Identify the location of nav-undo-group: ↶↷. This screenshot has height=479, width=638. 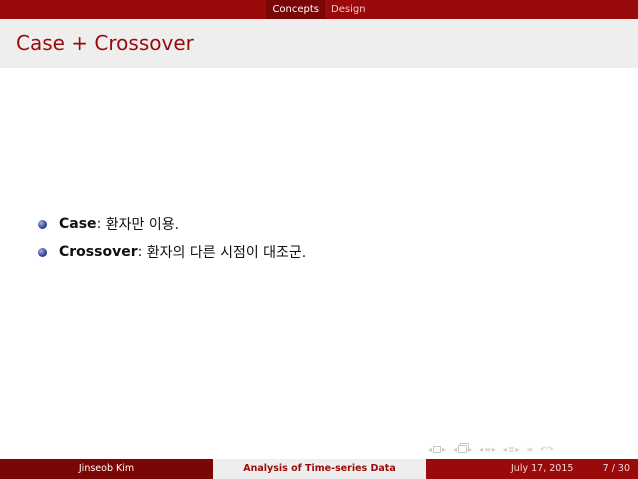
(546, 449).